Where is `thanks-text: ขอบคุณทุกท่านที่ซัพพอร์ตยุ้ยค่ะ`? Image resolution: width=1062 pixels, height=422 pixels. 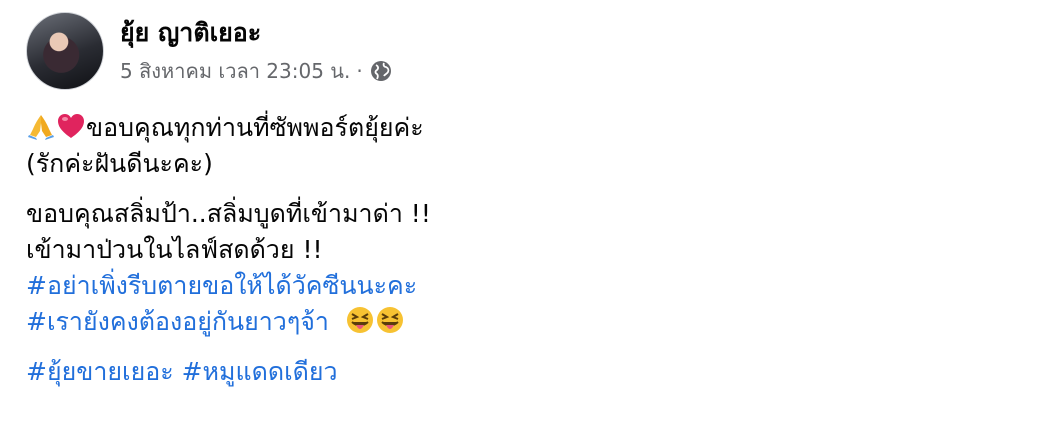
thanks-text: ขอบคุณทุกท่านที่ซัพพอร์ตยุ้ยค่ะ is located at coordinates (255, 127).